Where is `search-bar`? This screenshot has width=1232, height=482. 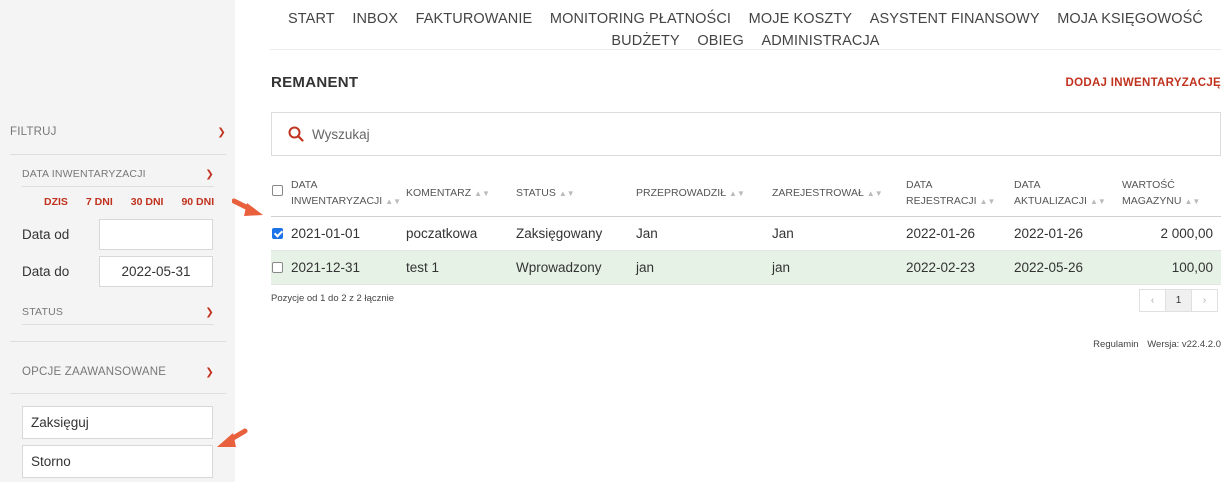
search-bar is located at coordinates (746, 134).